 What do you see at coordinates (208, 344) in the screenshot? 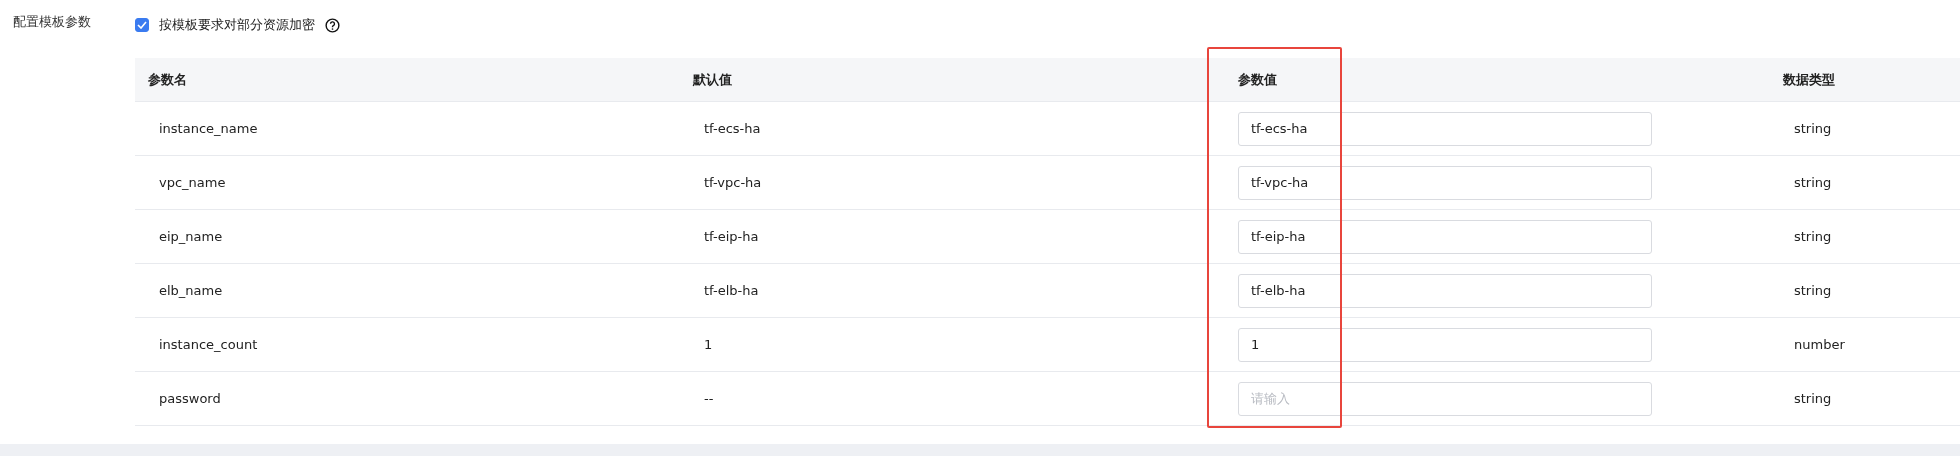
I see `table-cell-text: instance_count` at bounding box center [208, 344].